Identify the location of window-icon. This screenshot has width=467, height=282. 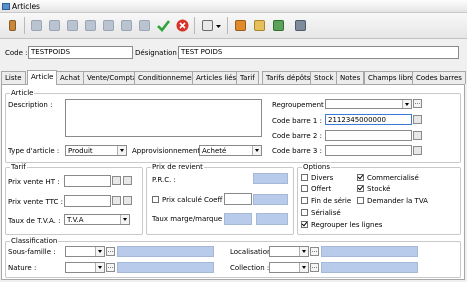
(6, 6).